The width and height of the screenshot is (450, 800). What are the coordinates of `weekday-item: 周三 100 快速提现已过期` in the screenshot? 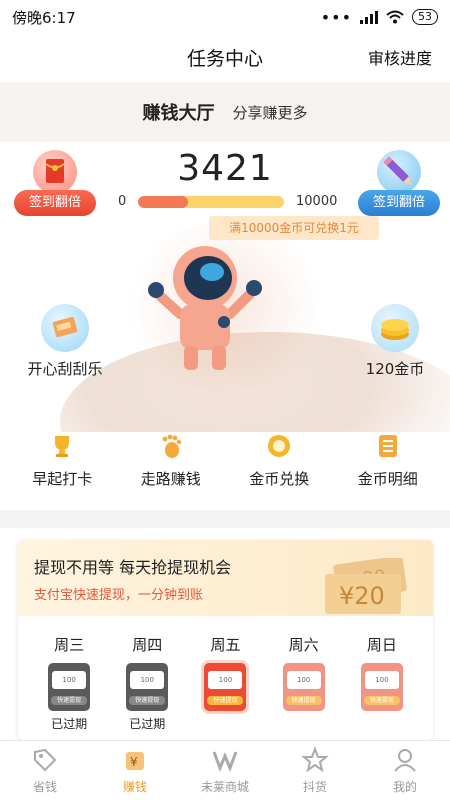 It's located at (69, 682).